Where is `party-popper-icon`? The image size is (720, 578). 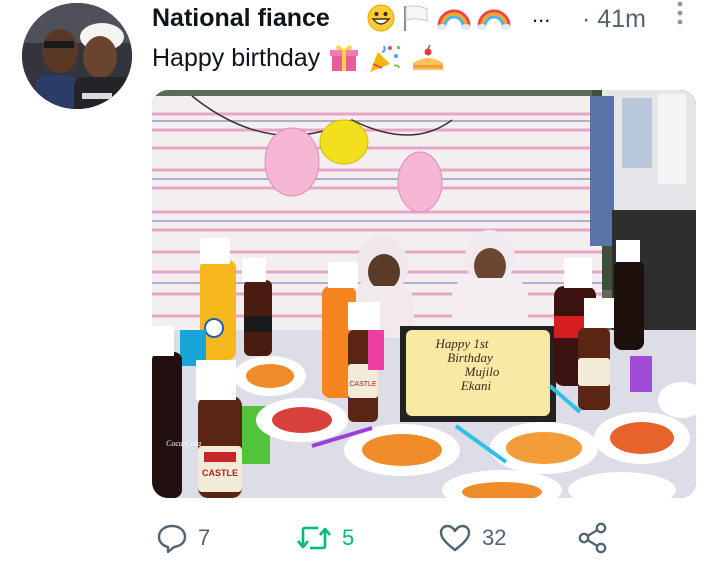 party-popper-icon is located at coordinates (385, 58).